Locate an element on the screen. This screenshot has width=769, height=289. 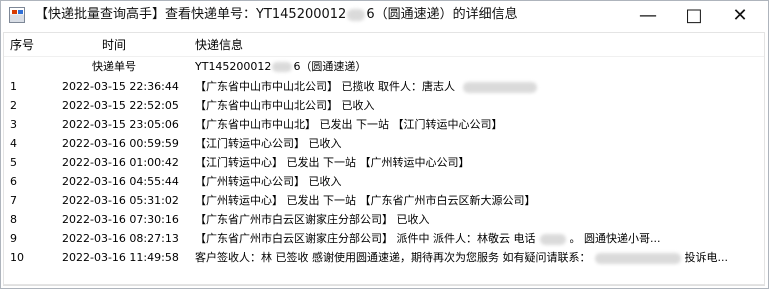
row-info: 【江门转运中心】 已发出 下一站 【广州转运中心公司】 is located at coordinates (332, 162).